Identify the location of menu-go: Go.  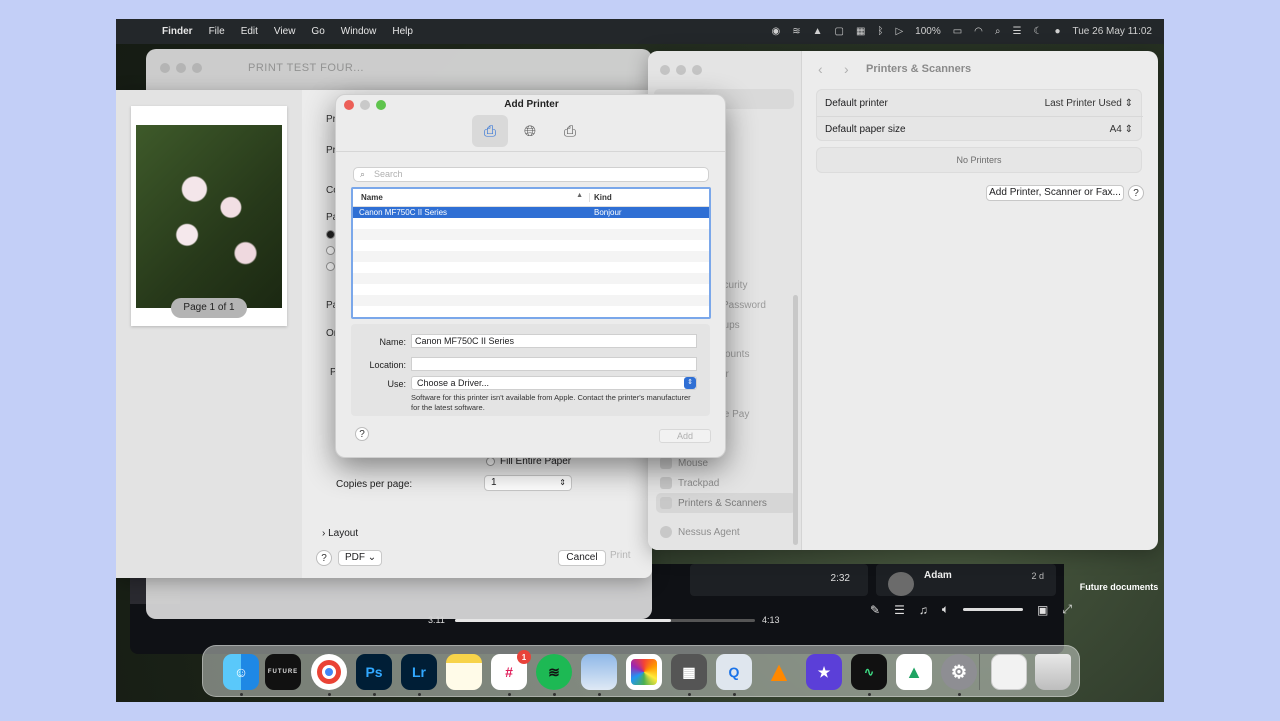
(317, 31).